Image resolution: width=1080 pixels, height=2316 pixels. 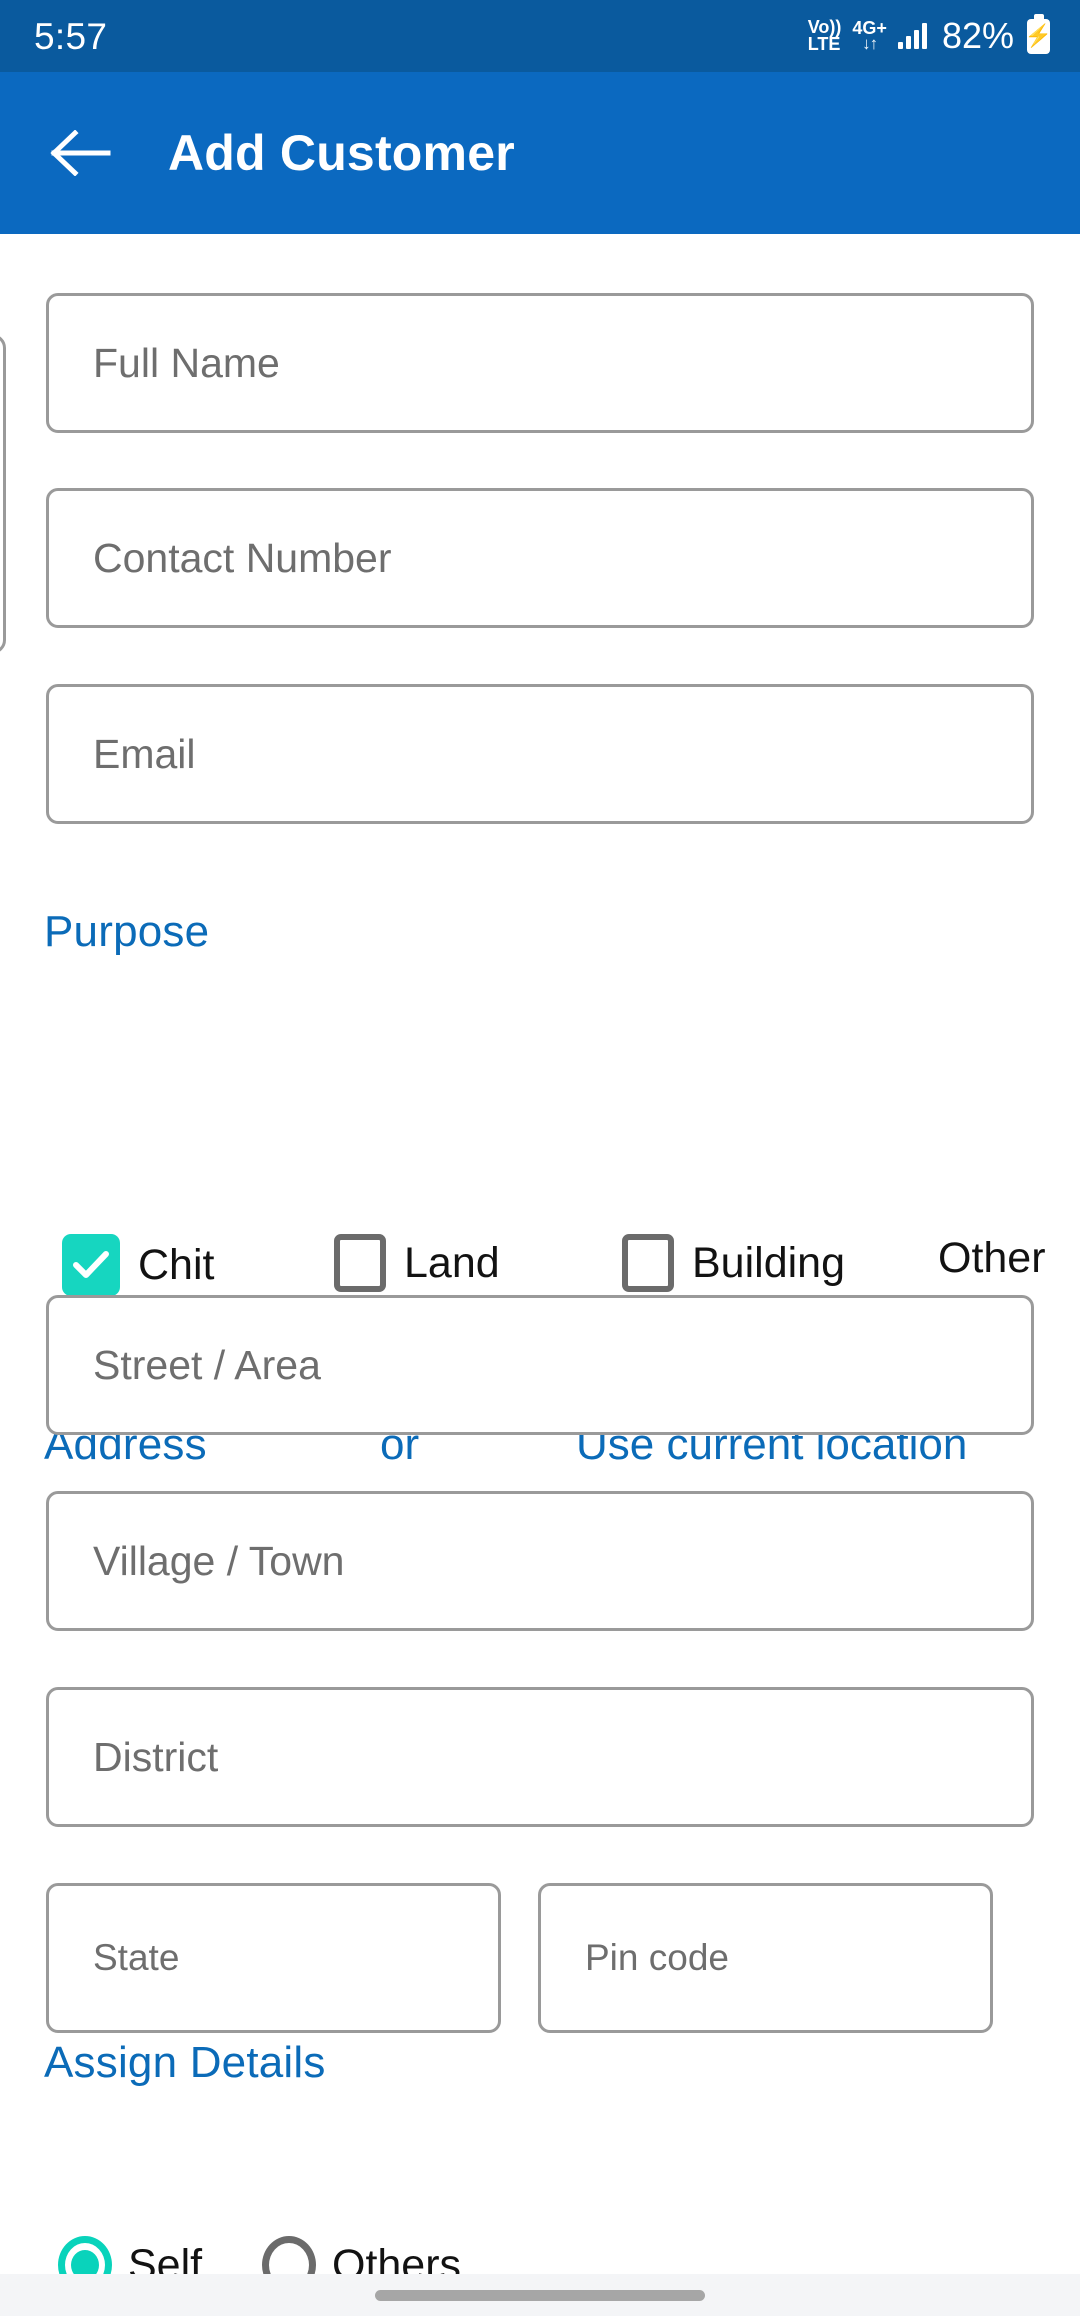 What do you see at coordinates (207, 1364) in the screenshot?
I see `street-area-placeholder: Street / Area` at bounding box center [207, 1364].